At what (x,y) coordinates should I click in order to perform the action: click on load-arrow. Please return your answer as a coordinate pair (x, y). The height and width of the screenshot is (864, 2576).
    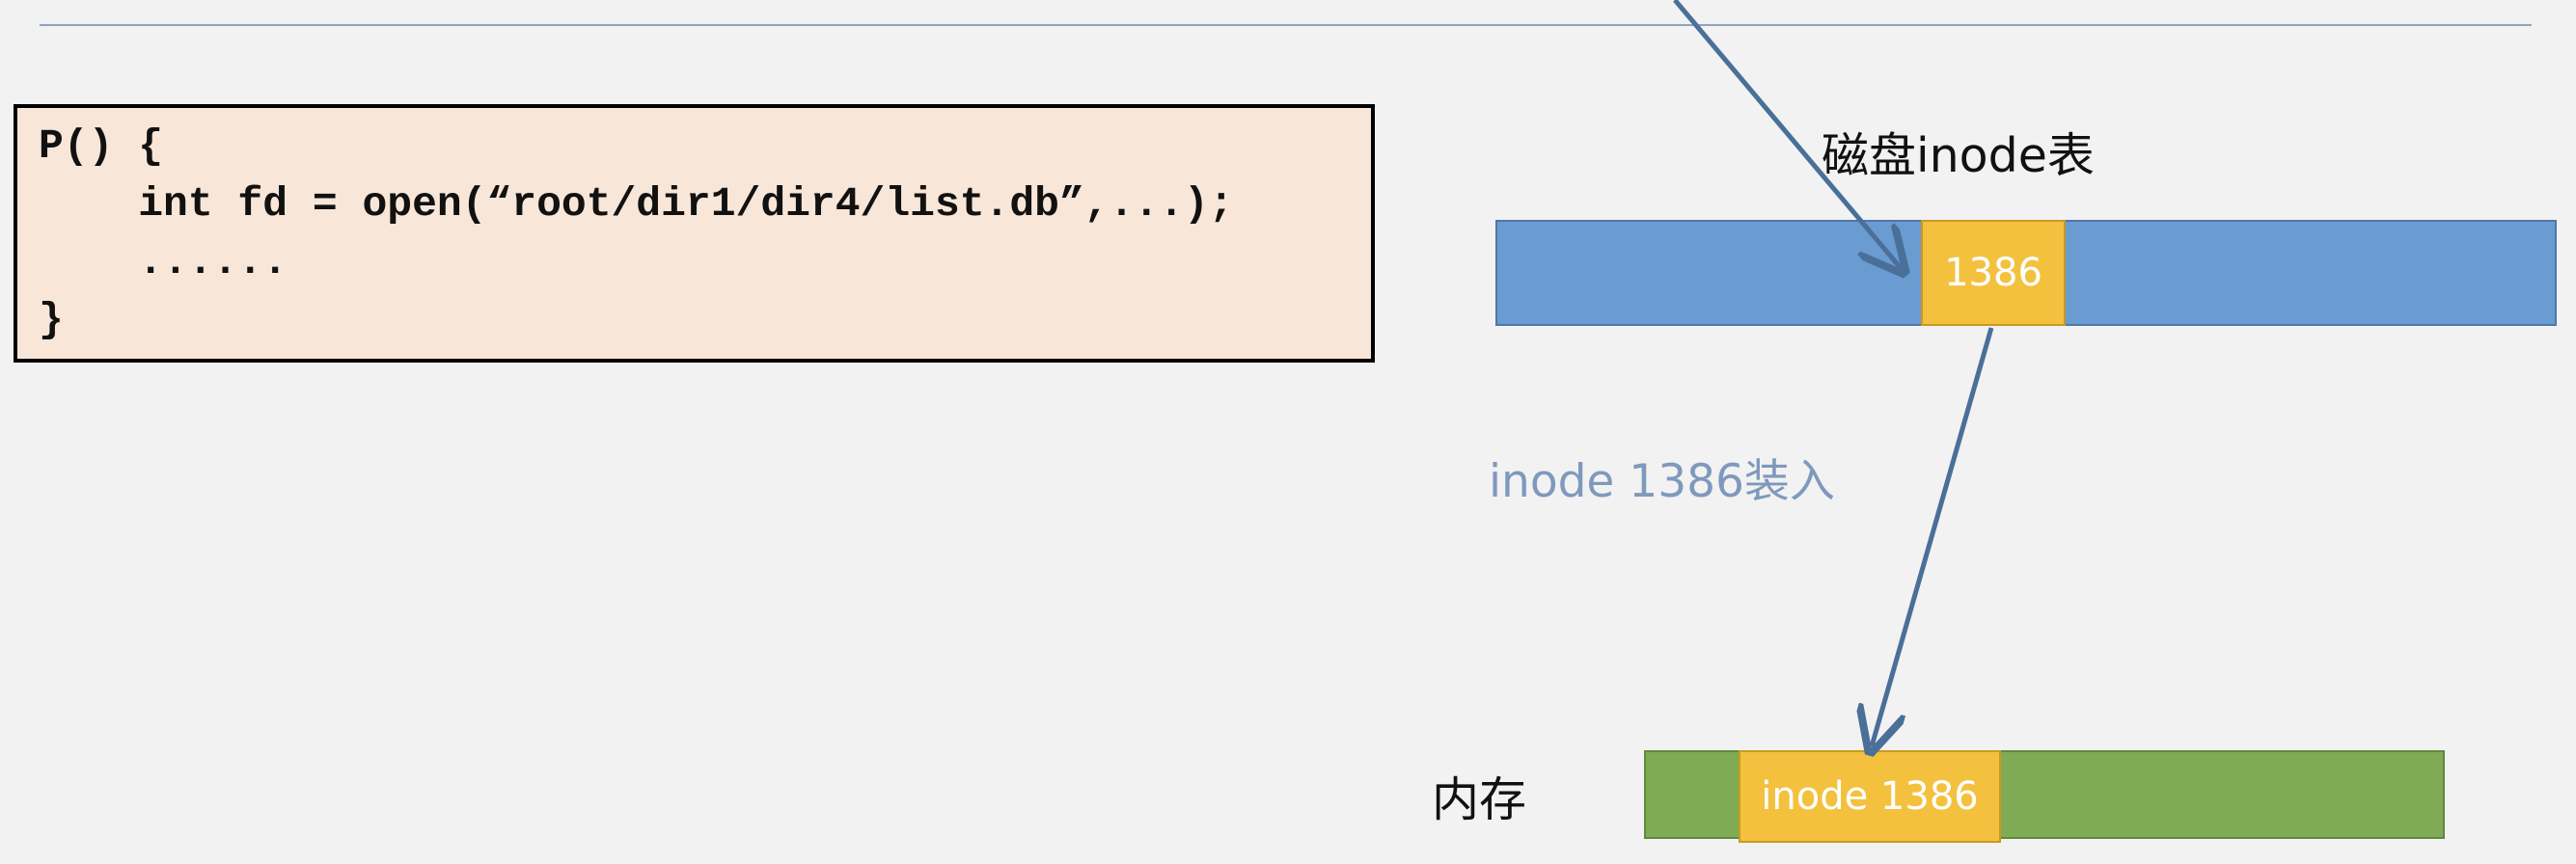
    Looking at the image, I should click on (1933, 536).